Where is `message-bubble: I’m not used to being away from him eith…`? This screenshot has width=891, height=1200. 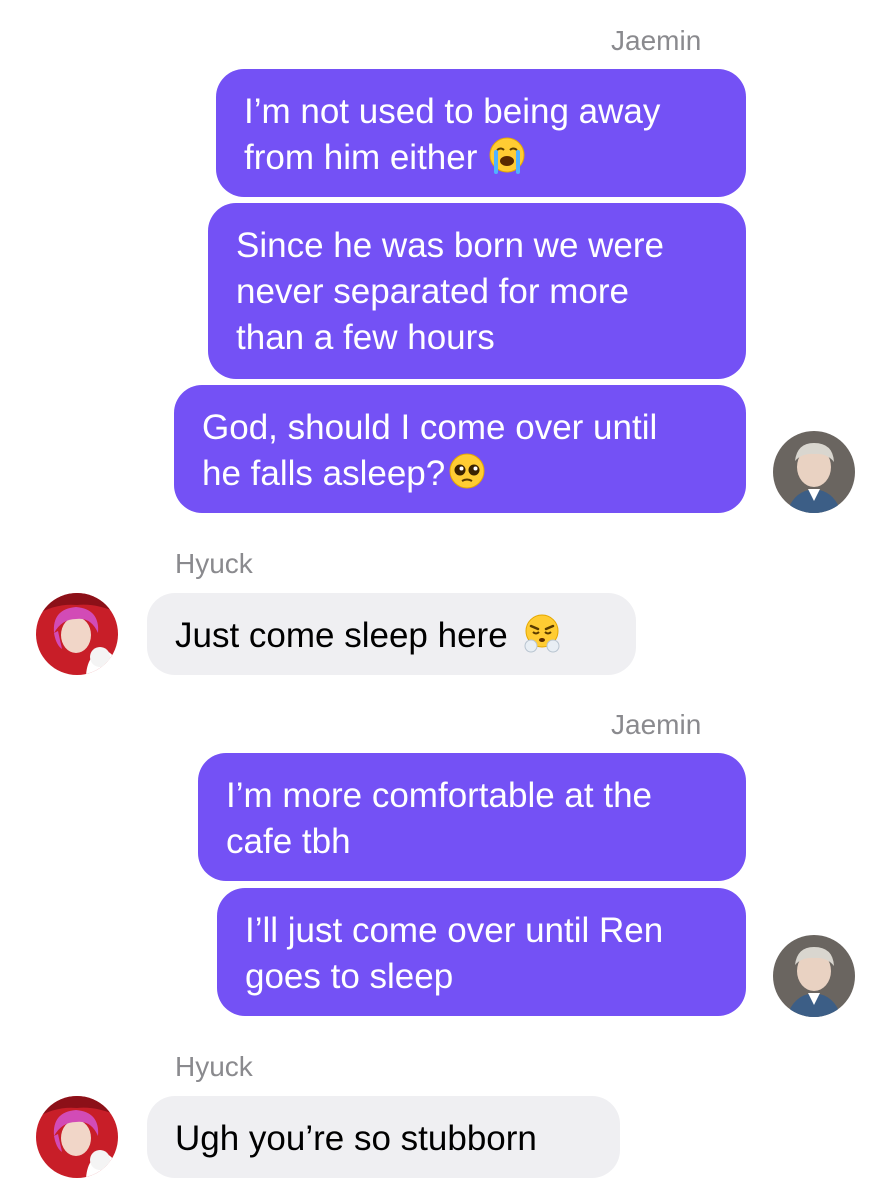 message-bubble: I’m not used to being away from him eith… is located at coordinates (481, 133).